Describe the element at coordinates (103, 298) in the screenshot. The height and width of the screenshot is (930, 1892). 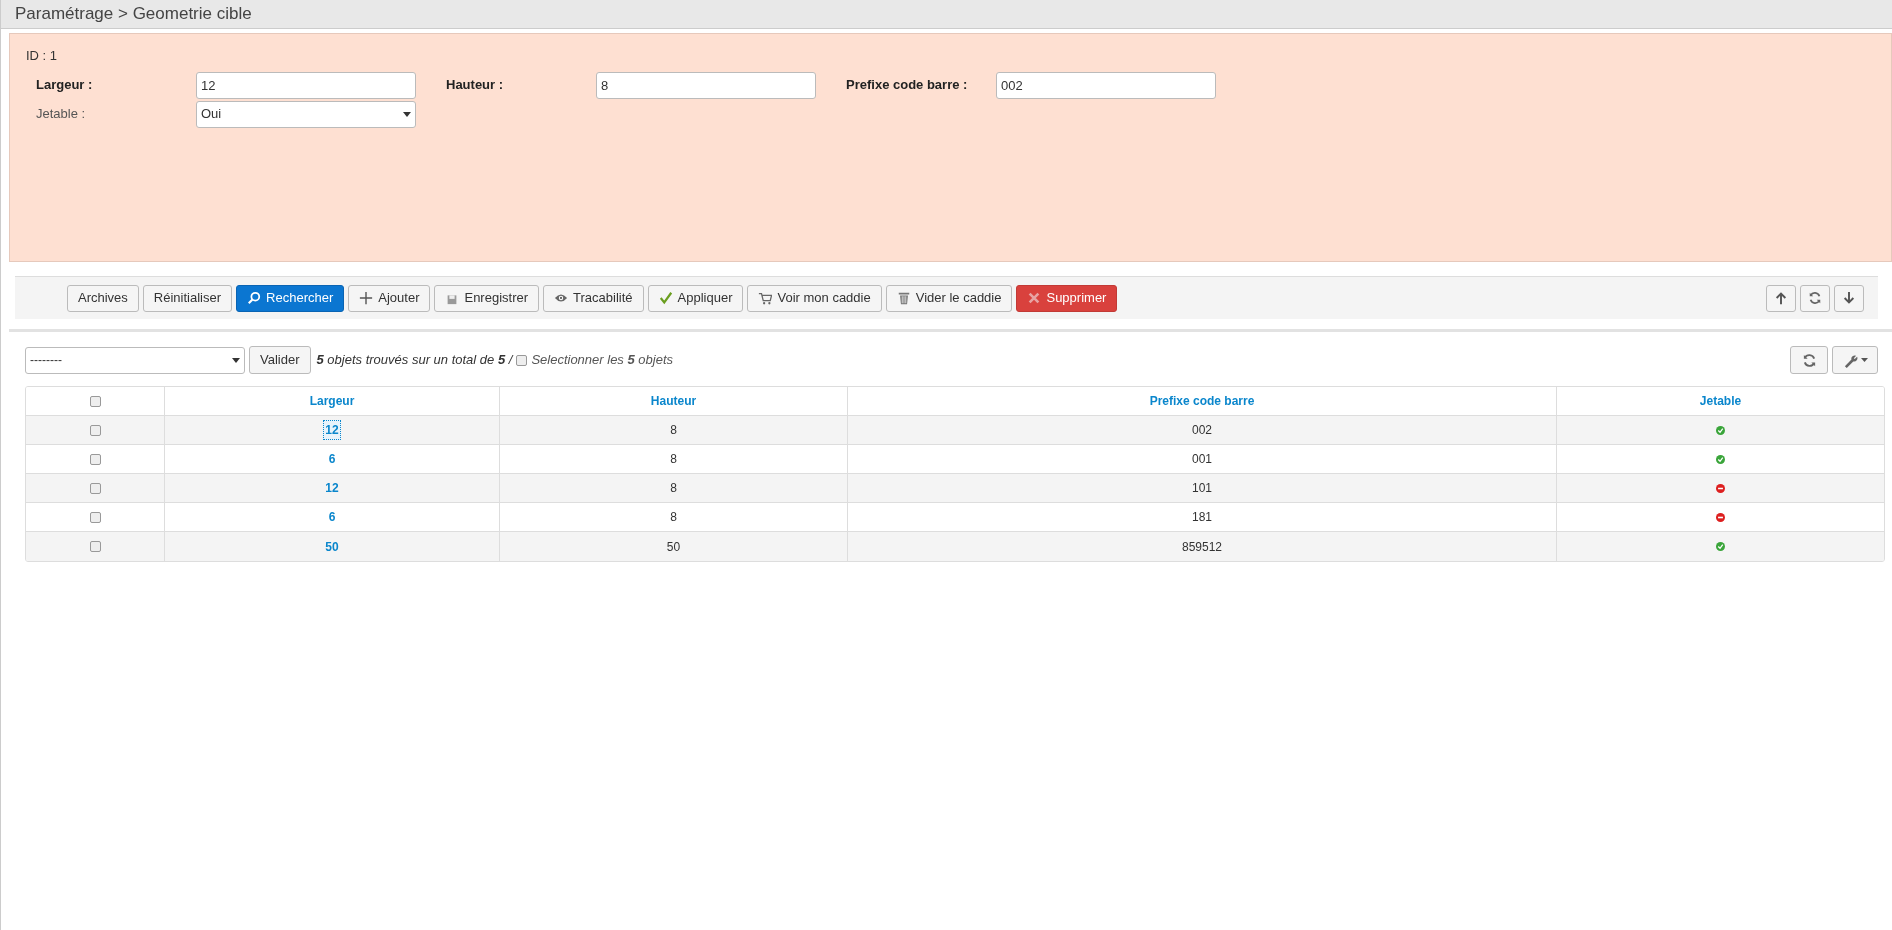
I see `toolbar-button: Archives` at that location.